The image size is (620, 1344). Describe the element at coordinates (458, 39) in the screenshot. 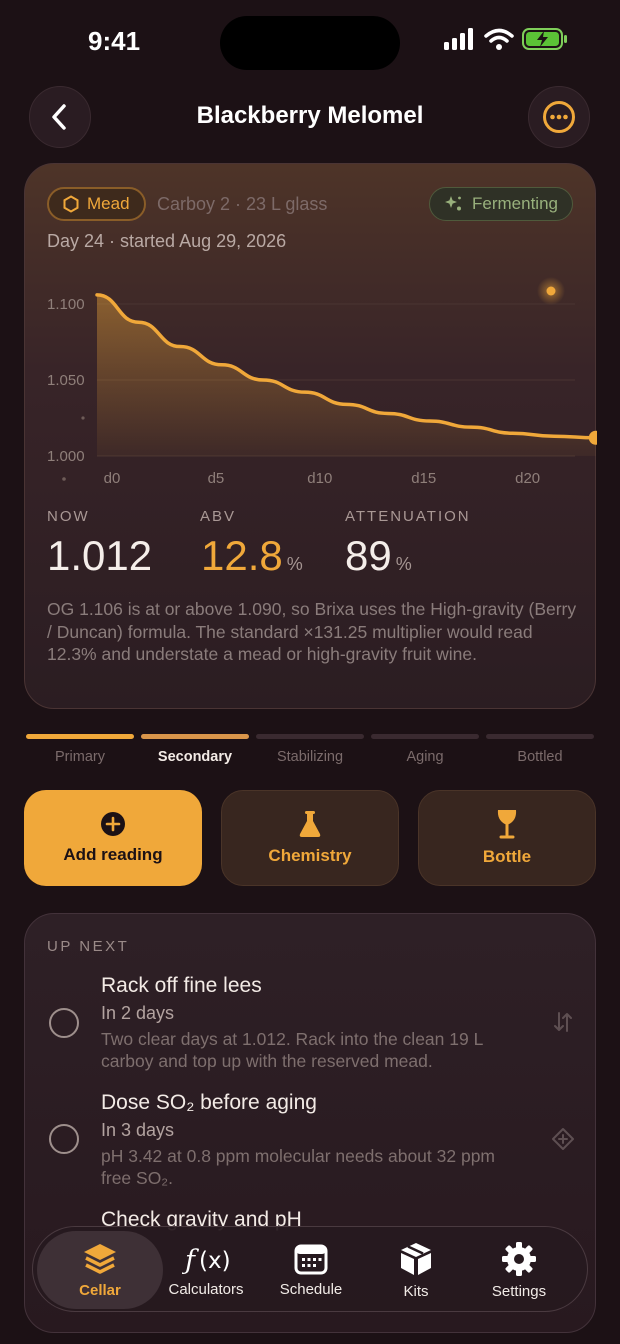

I see `signal-icon` at that location.